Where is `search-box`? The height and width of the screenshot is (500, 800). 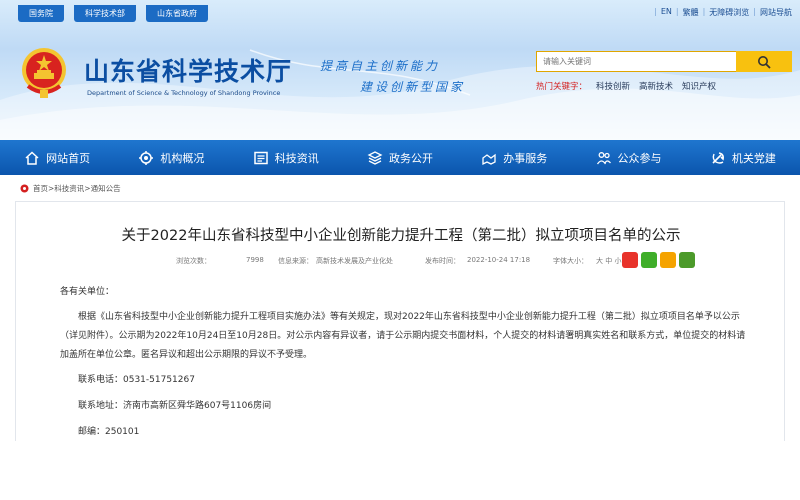 search-box is located at coordinates (664, 61).